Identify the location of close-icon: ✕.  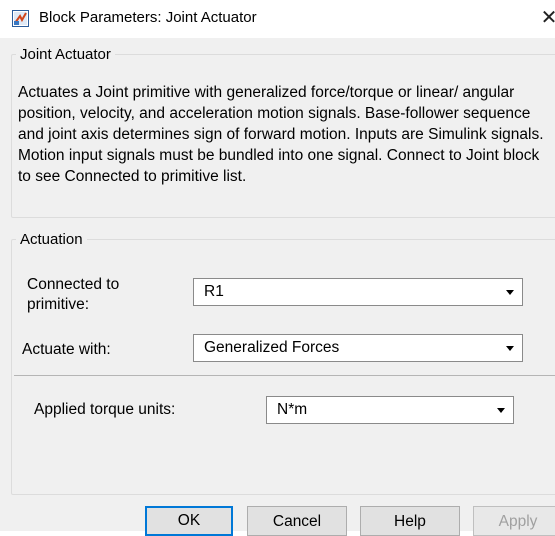
(547, 18).